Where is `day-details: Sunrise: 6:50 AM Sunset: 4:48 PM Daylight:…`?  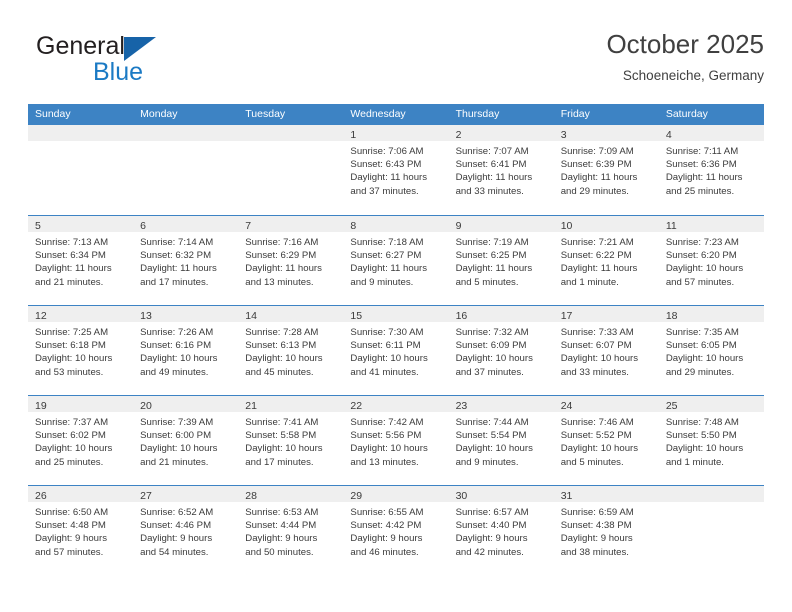
day-details: Sunrise: 6:50 AM Sunset: 4:48 PM Daylight:… is located at coordinates (80, 530).